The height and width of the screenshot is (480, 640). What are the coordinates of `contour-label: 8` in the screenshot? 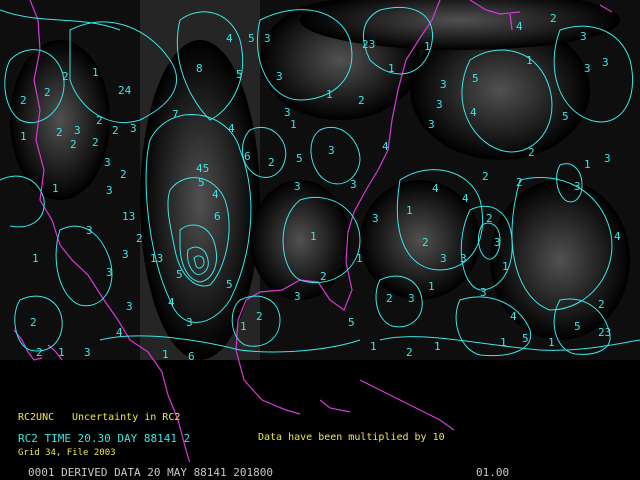 It's located at (199, 68).